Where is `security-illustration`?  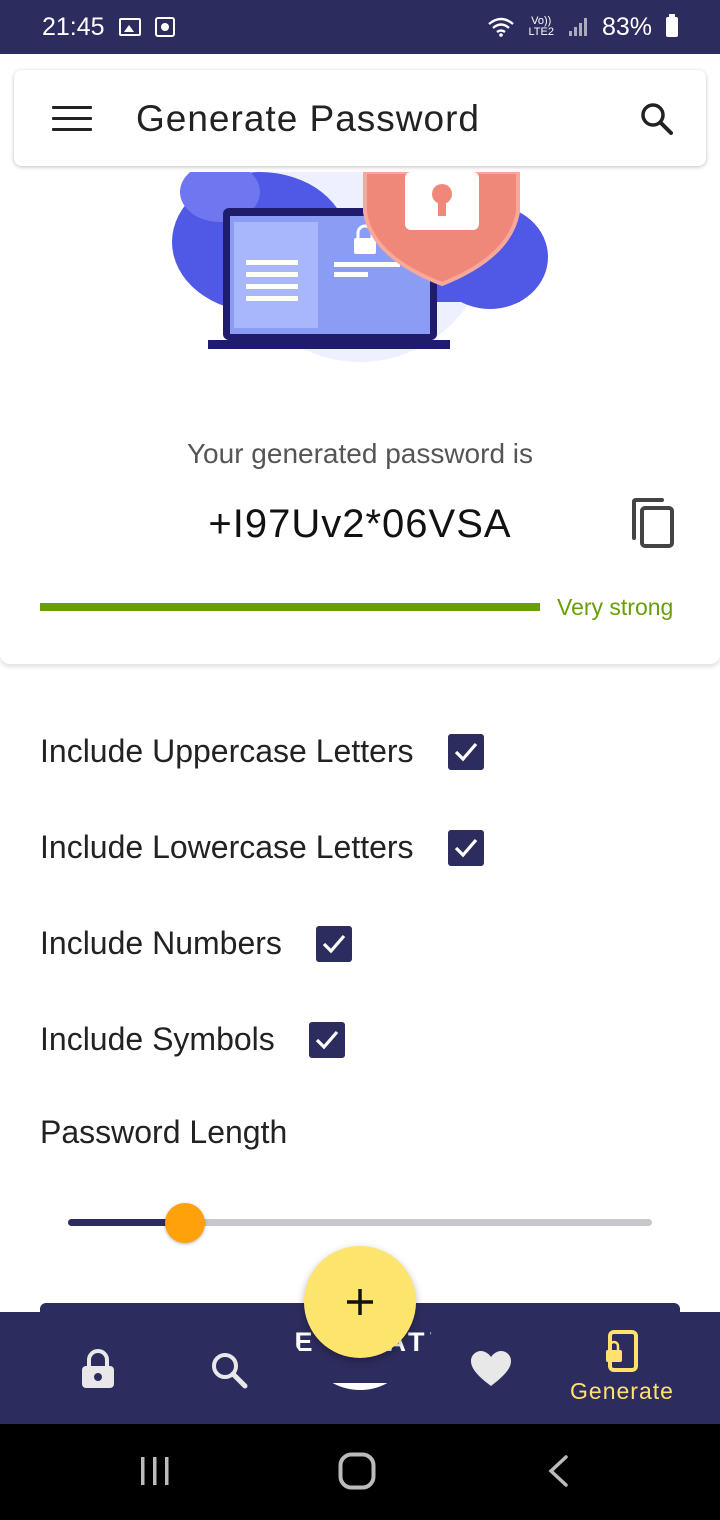
security-illustration is located at coordinates (360, 267).